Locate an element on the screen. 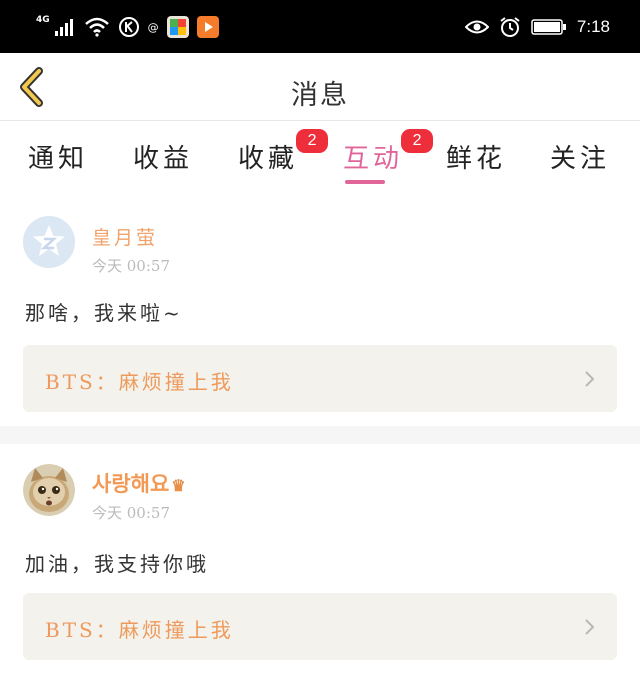 The height and width of the screenshot is (692, 640). username-text: 사랑해요 is located at coordinates (131, 484).